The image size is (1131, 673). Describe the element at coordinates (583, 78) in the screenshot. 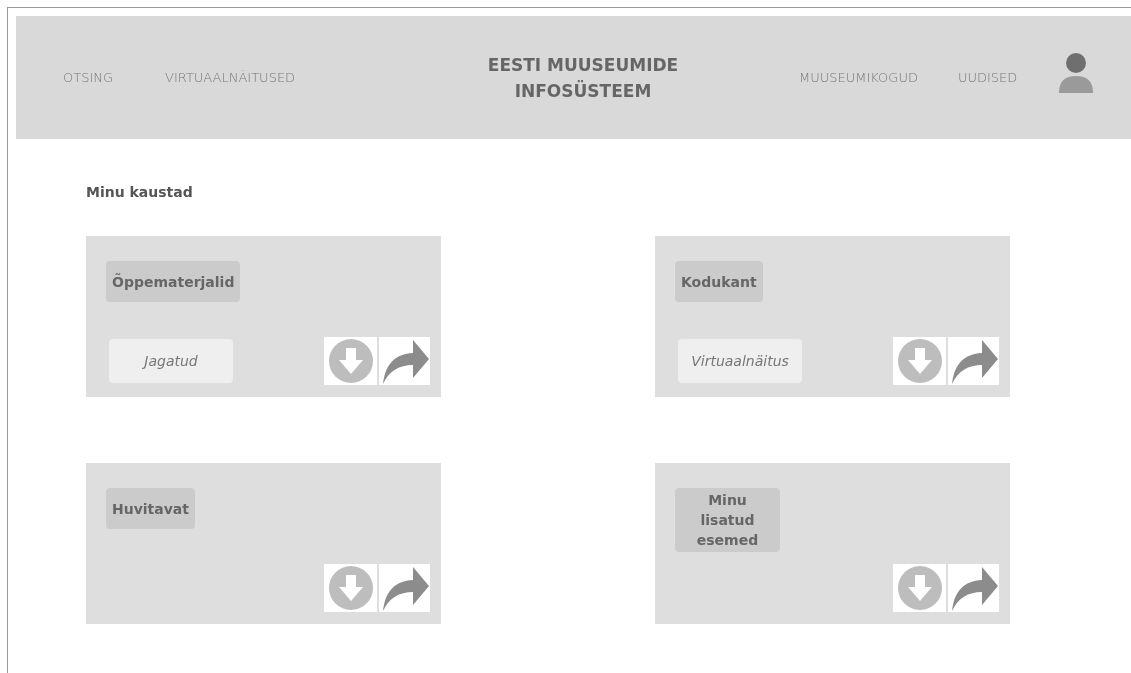

I see `site-title: EESTI MUUSEUMIDE INFOSÜSTEEM` at that location.